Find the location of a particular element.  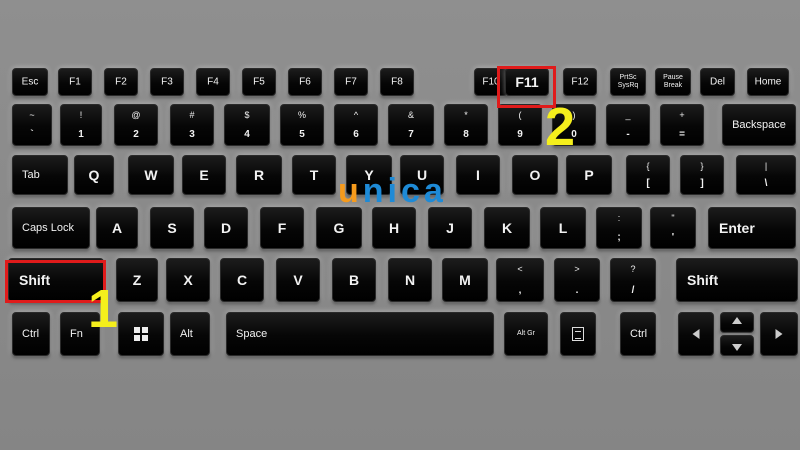

key-x: X is located at coordinates (188, 280).